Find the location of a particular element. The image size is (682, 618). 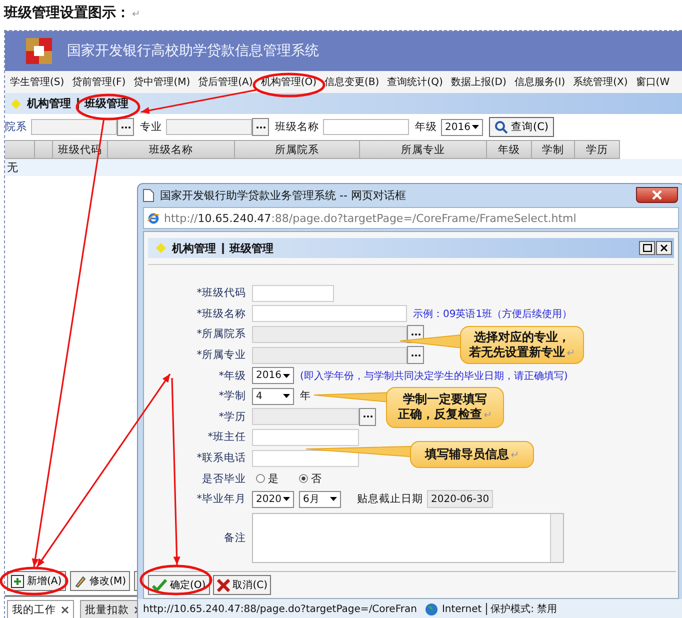

maximize-button is located at coordinates (647, 248).